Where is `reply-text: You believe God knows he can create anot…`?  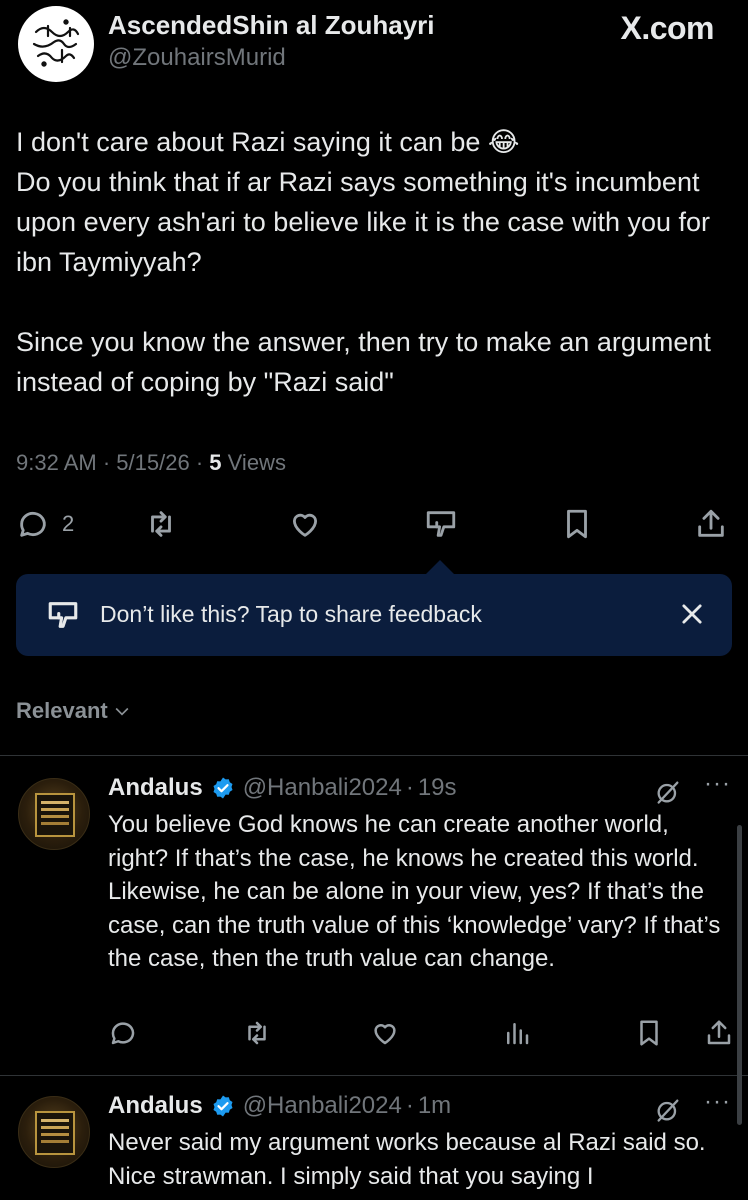 reply-text: You believe God knows he can create anot… is located at coordinates (414, 891).